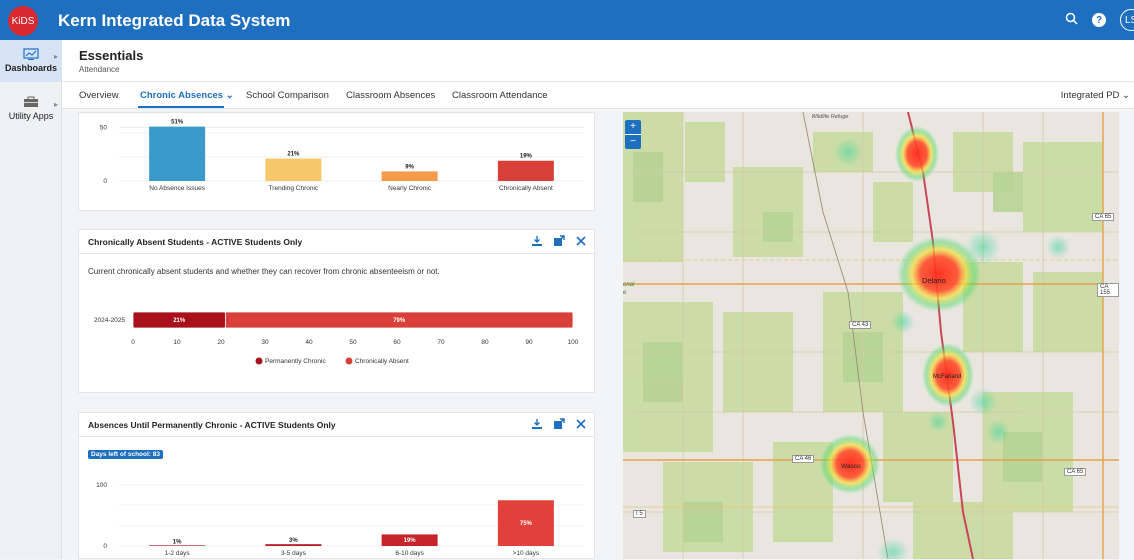 The width and height of the screenshot is (1134, 560). What do you see at coordinates (399, 321) in the screenshot?
I see `bar-data-label: 79%` at bounding box center [399, 321].